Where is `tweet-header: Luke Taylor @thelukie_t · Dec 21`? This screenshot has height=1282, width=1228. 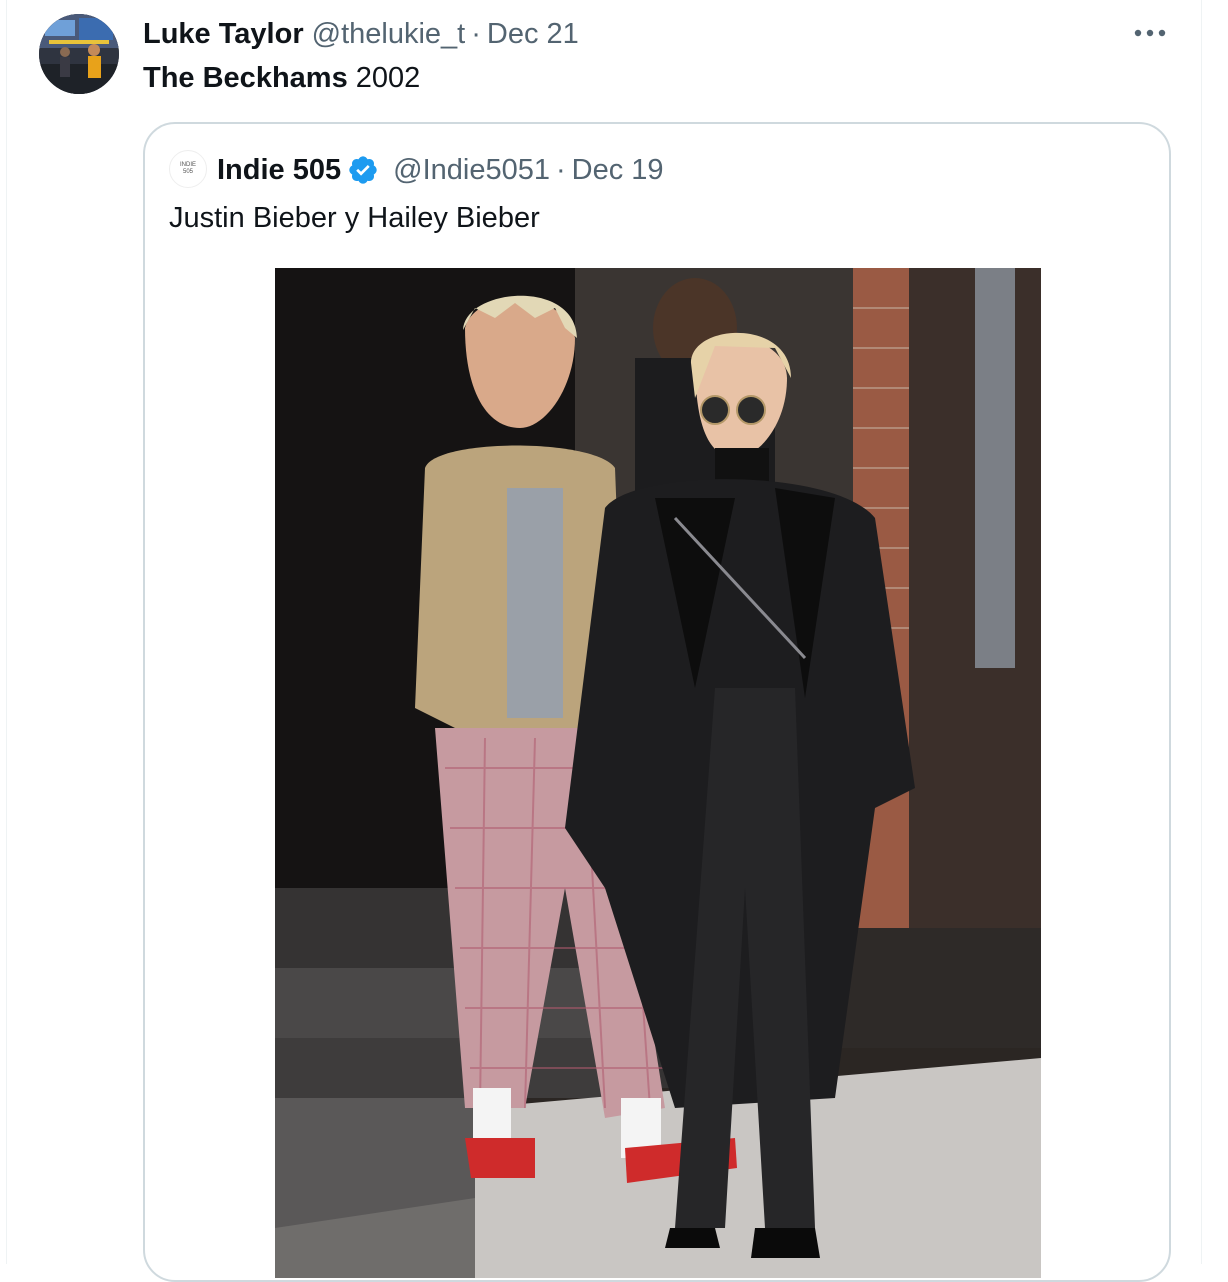
tweet-header: Luke Taylor @thelukie_t · Dec 21 is located at coordinates (361, 34).